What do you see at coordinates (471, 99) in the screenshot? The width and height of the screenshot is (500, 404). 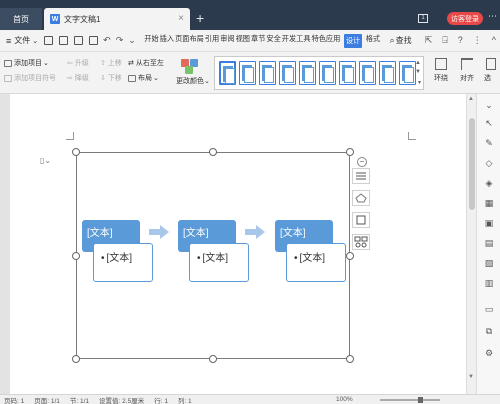 I see `scroll-up-icon: ▲` at bounding box center [471, 99].